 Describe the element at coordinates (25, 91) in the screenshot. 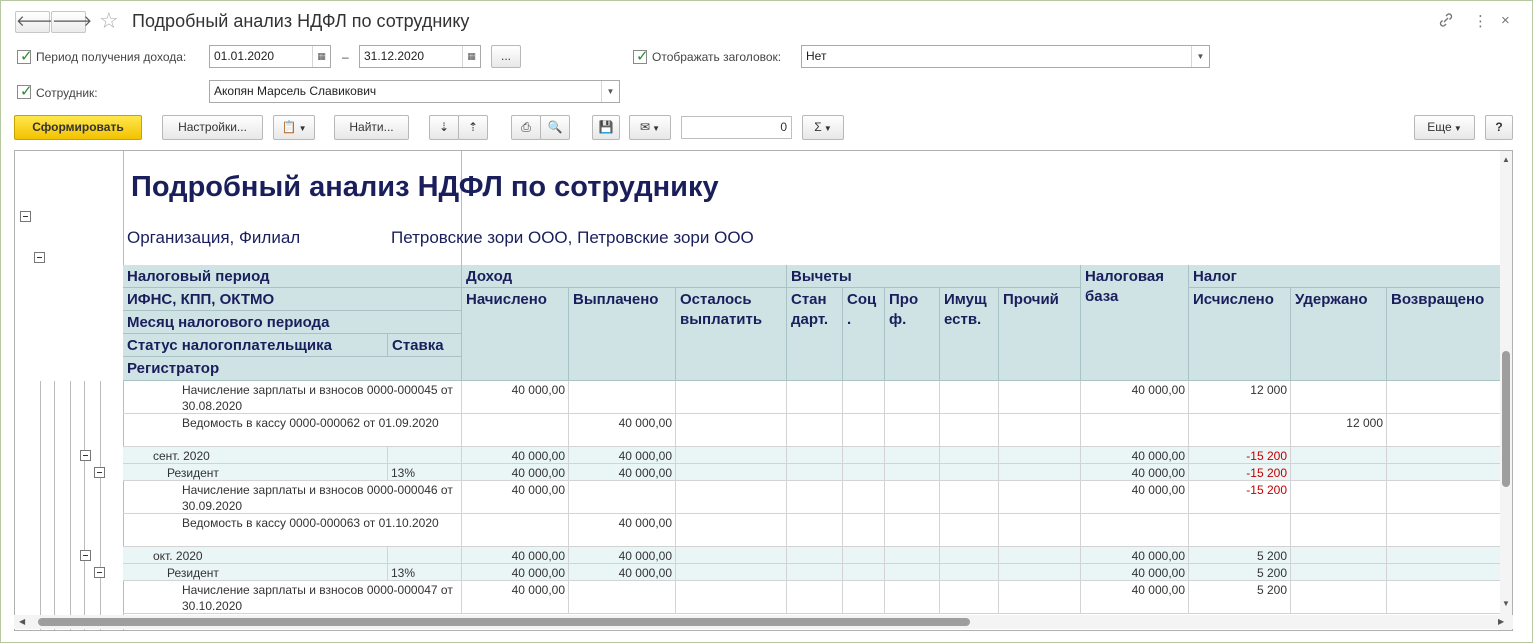

I see `employee-checkbox: ✓` at that location.